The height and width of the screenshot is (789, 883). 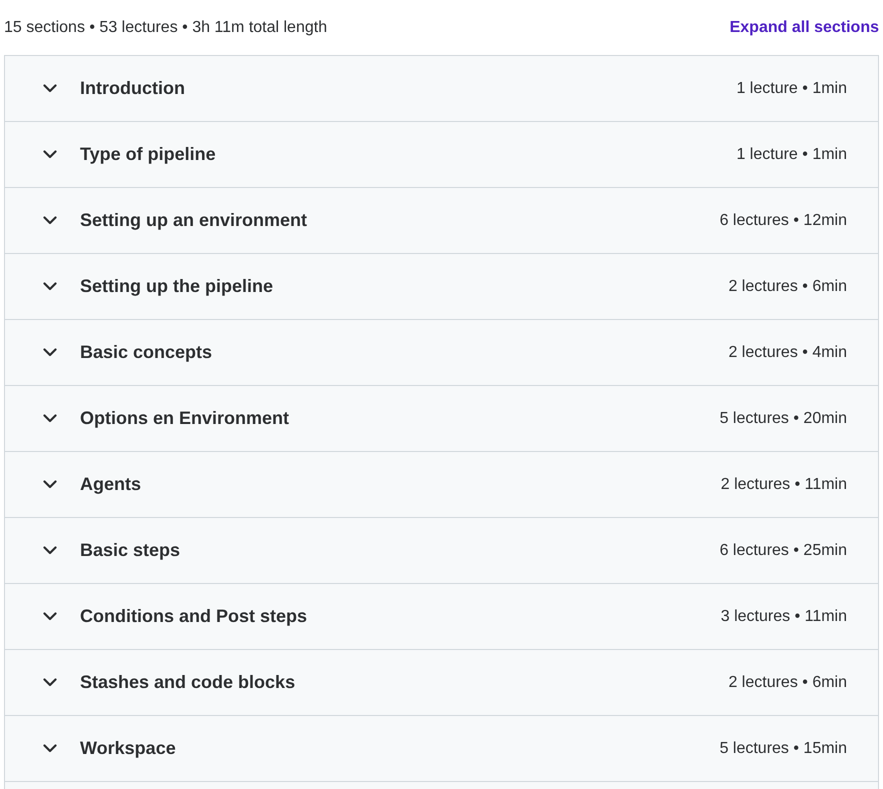 I want to click on section-title: Options en Environment, so click(x=185, y=418).